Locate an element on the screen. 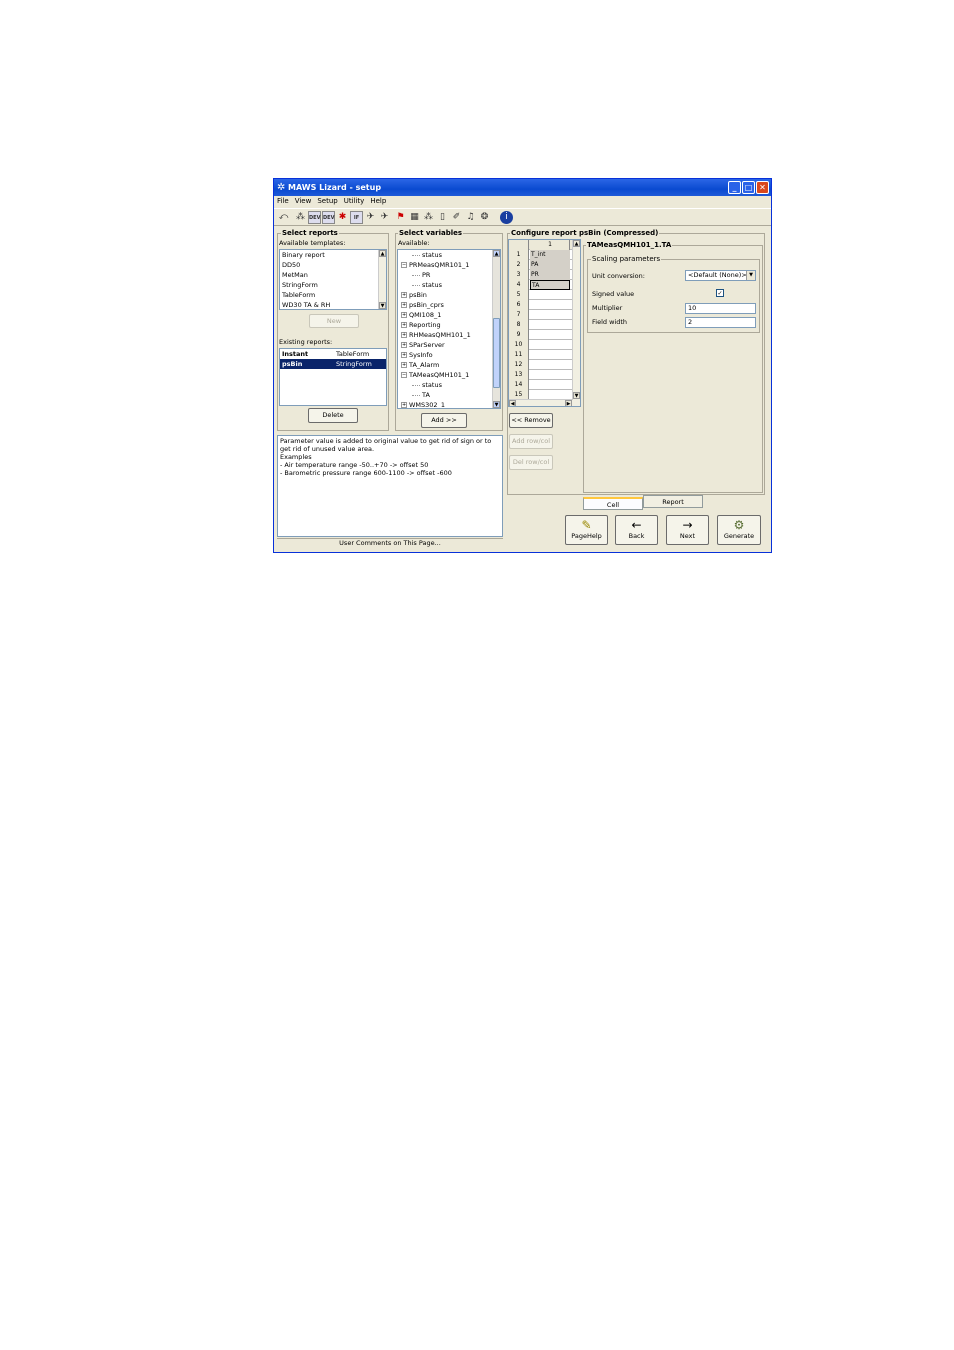  row-number: 9 is located at coordinates (519, 335).